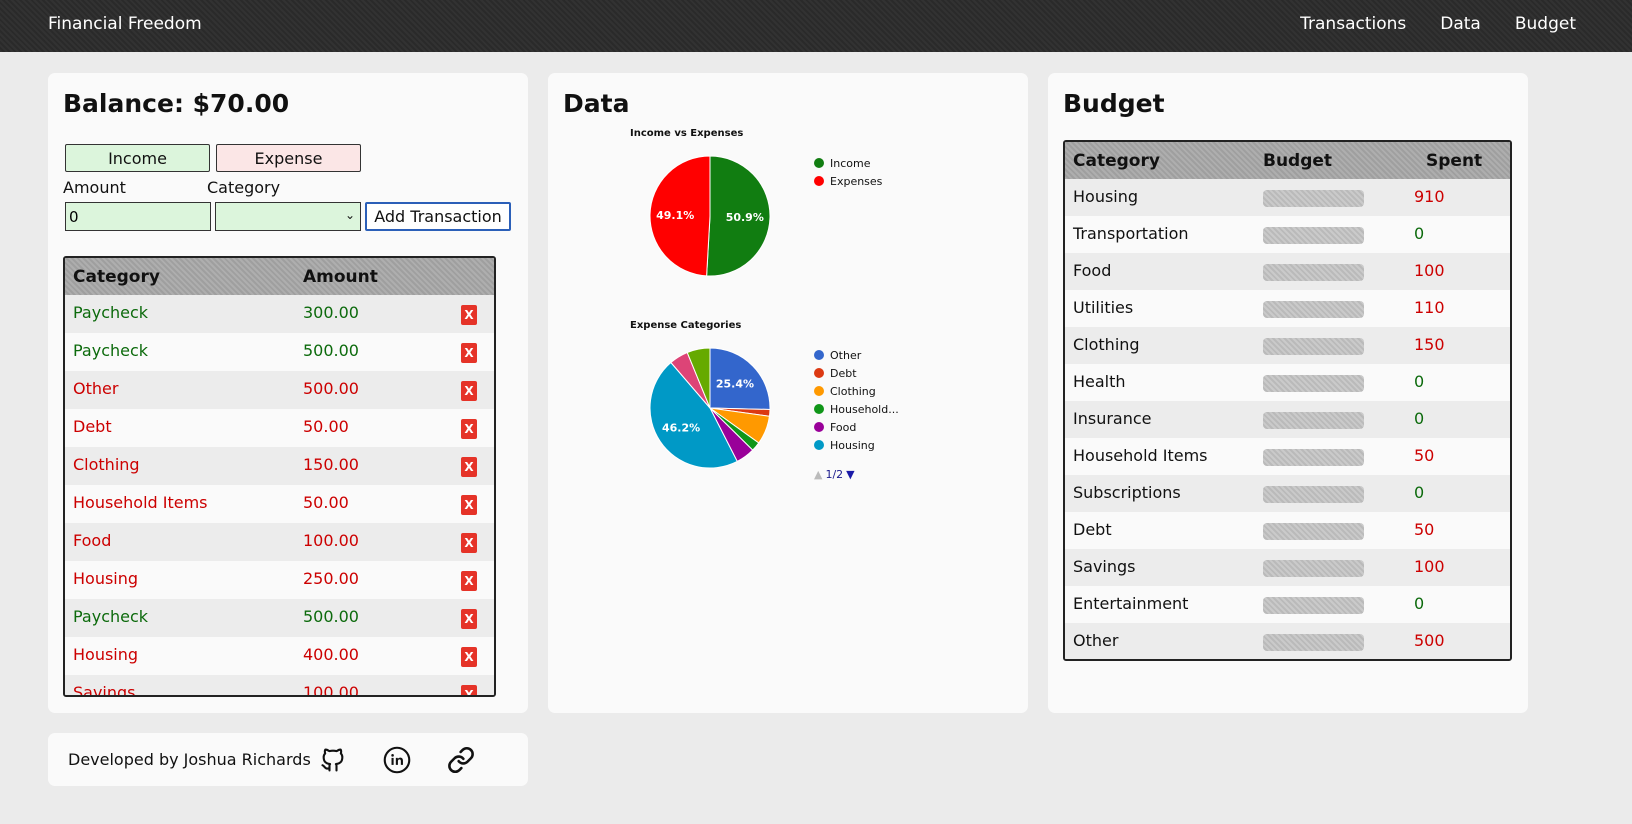 The width and height of the screenshot is (1632, 824). Describe the element at coordinates (1429, 640) in the screenshot. I see `budget-spent: 500` at that location.